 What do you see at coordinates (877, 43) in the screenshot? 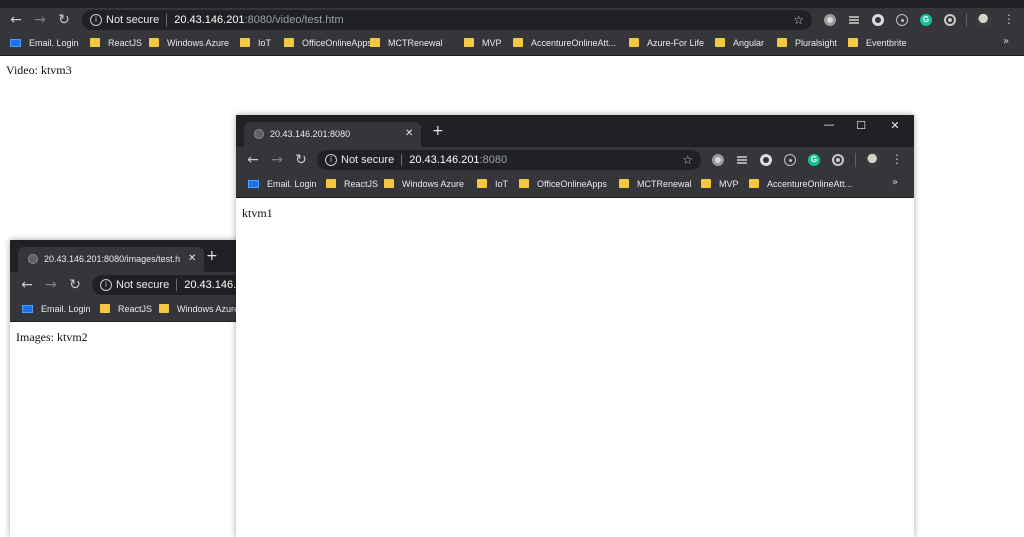
I see `bookmark-eventbrite: Eventbrite` at bounding box center [877, 43].